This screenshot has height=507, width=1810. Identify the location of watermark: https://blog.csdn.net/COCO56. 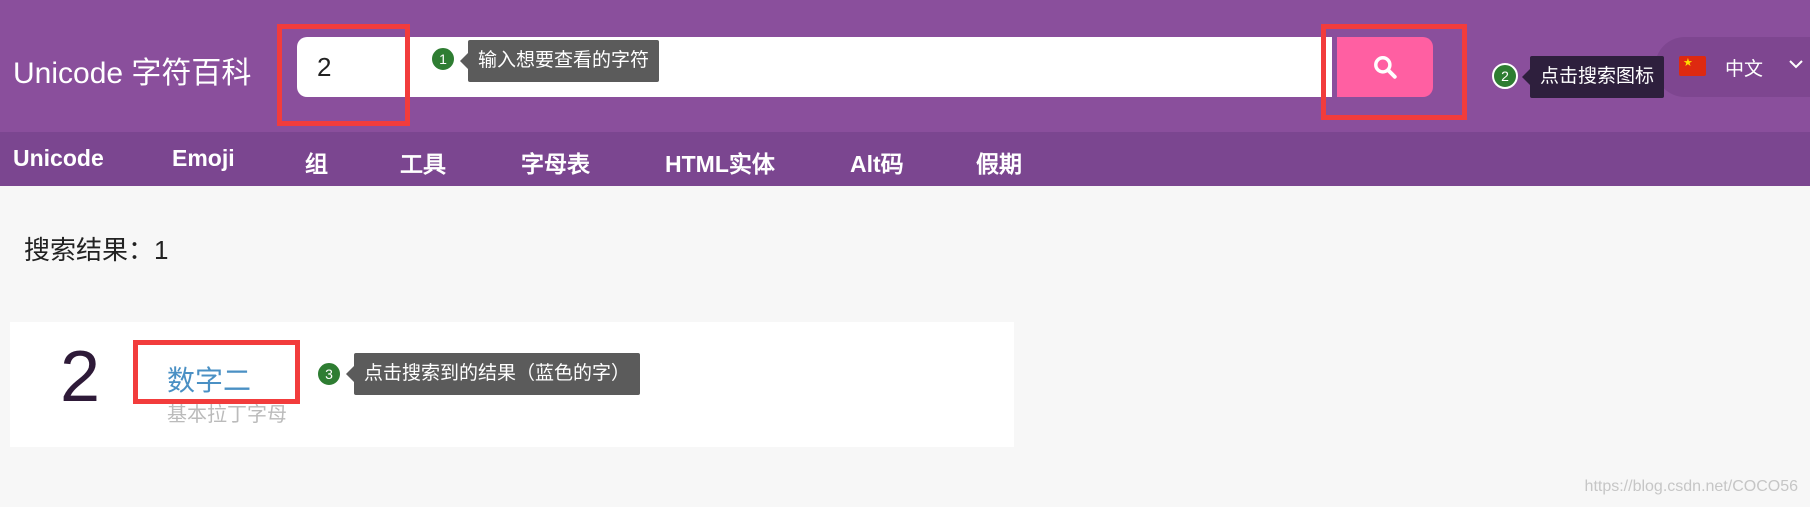
(1691, 486).